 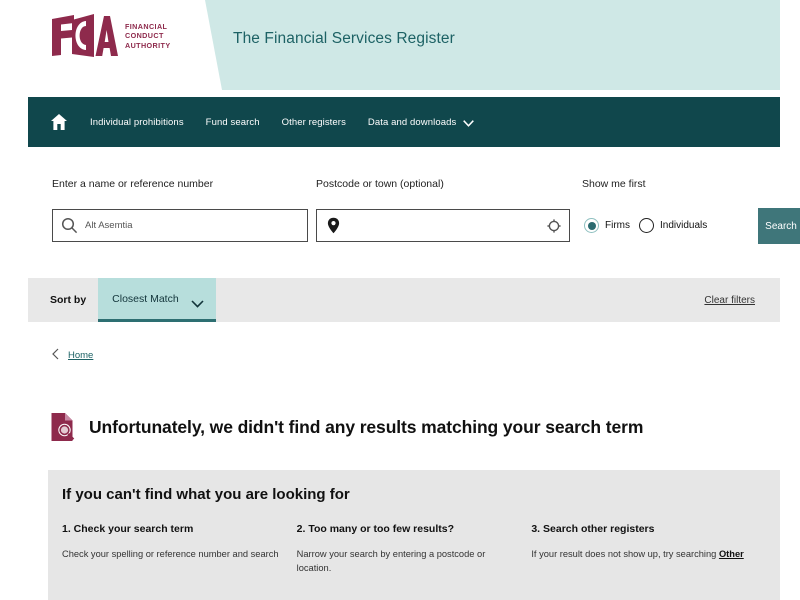 I want to click on page-title: The Financial Services Register, so click(x=344, y=38).